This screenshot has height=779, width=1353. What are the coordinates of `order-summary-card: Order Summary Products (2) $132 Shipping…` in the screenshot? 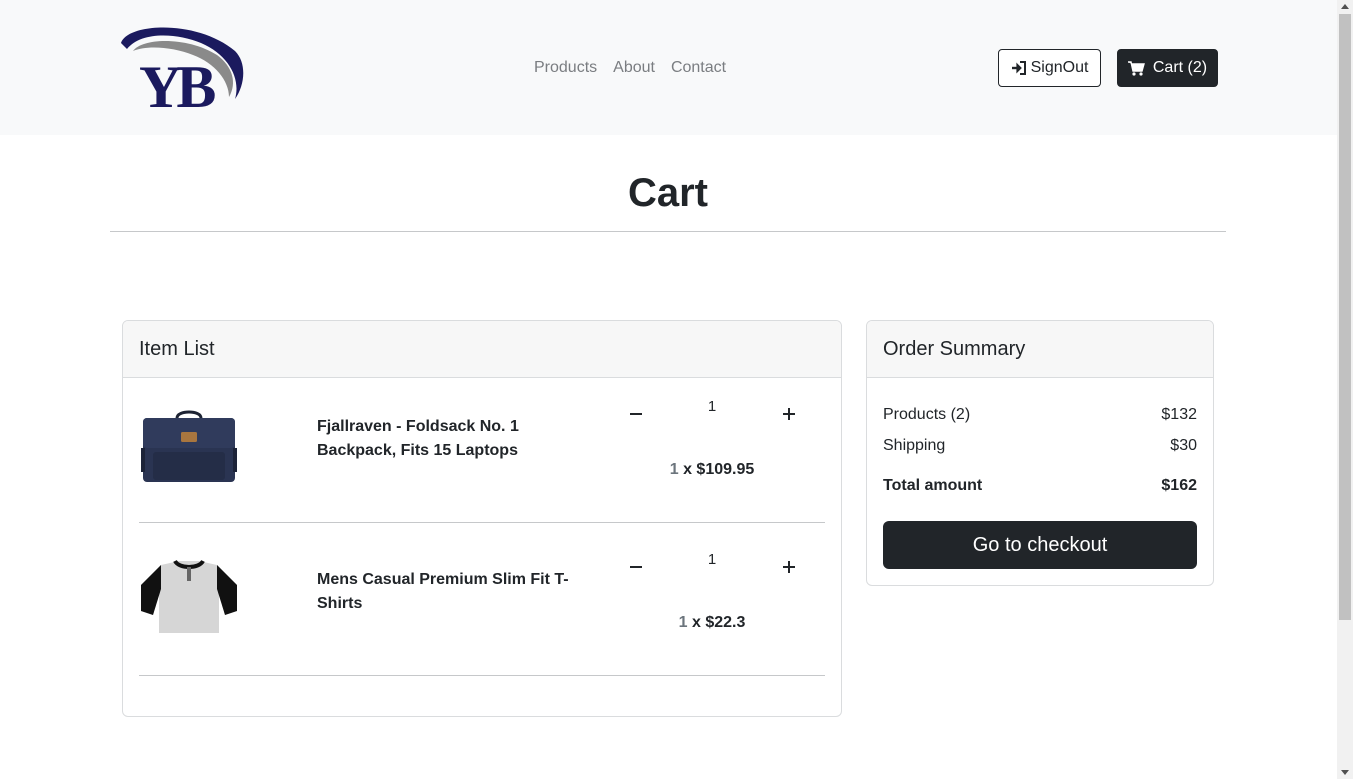 It's located at (1040, 453).